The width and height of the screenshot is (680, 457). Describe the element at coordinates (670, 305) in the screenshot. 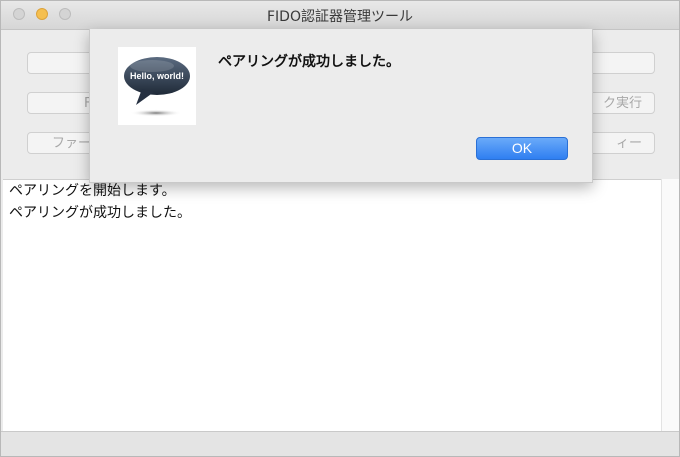

I see `log-scrollbar` at that location.